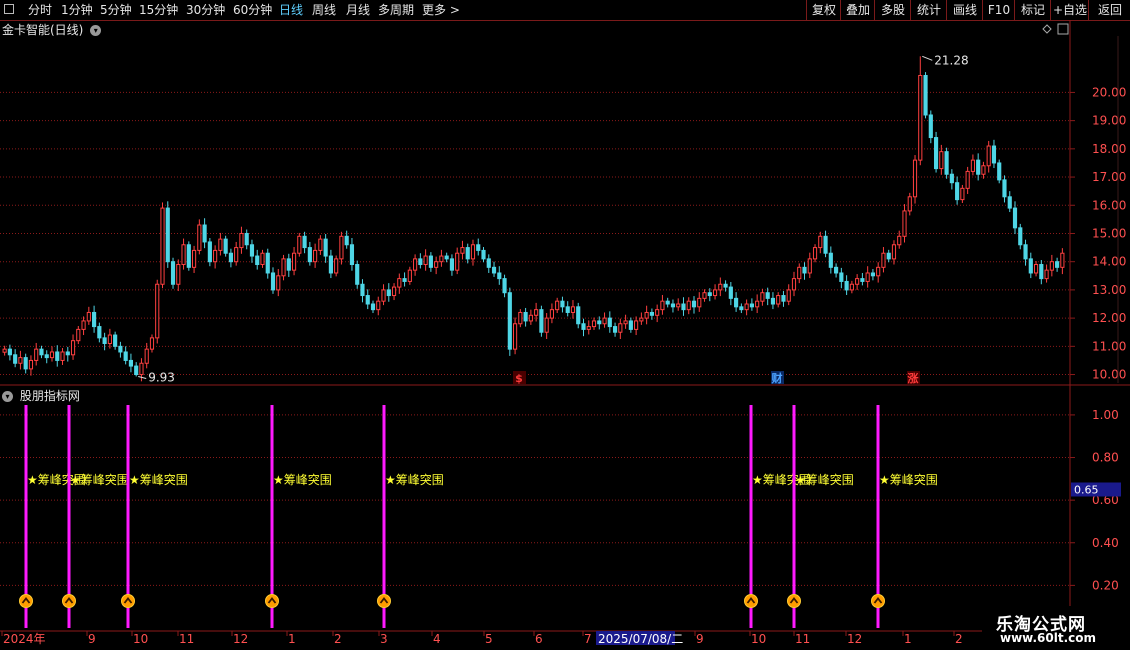 The image size is (1130, 650). I want to click on toolbar-right-8: 返回, so click(1109, 10).